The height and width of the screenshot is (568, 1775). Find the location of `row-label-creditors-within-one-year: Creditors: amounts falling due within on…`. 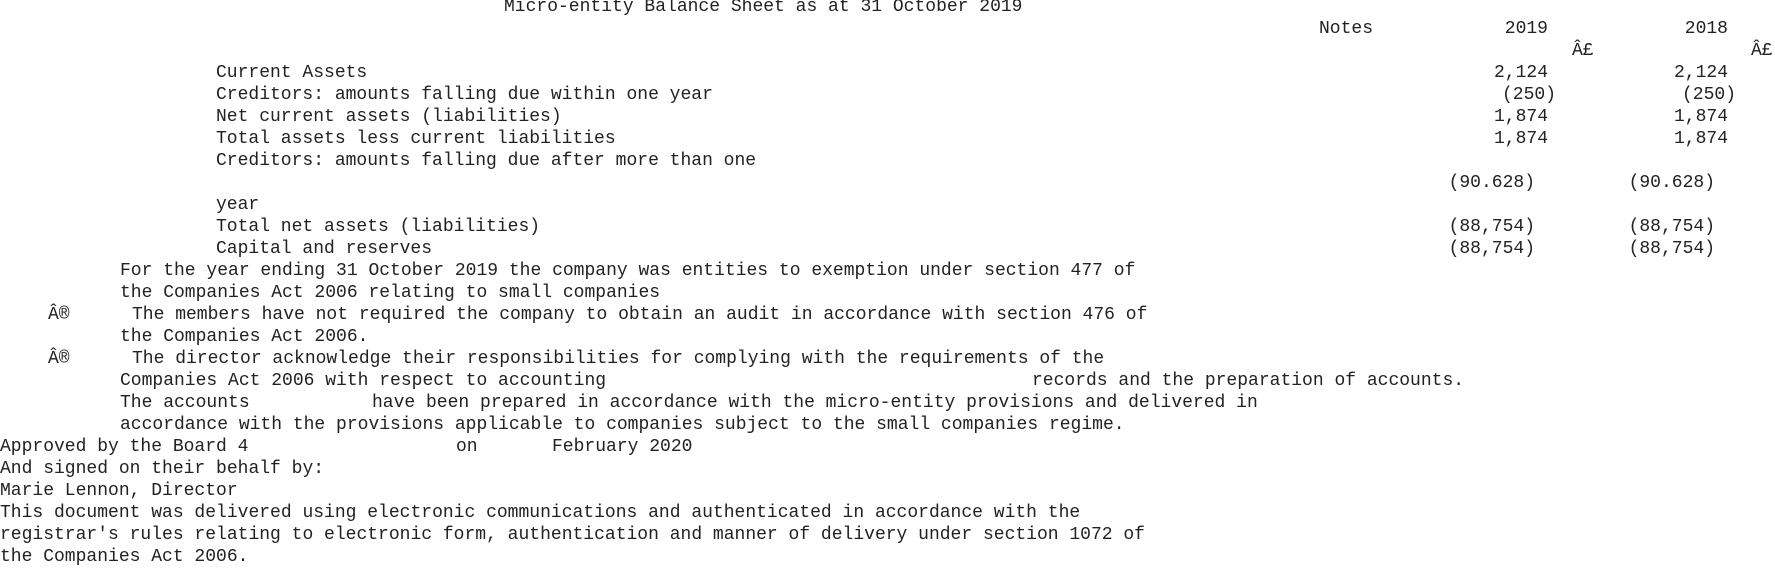

row-label-creditors-within-one-year: Creditors: amounts falling due within on… is located at coordinates (464, 95).